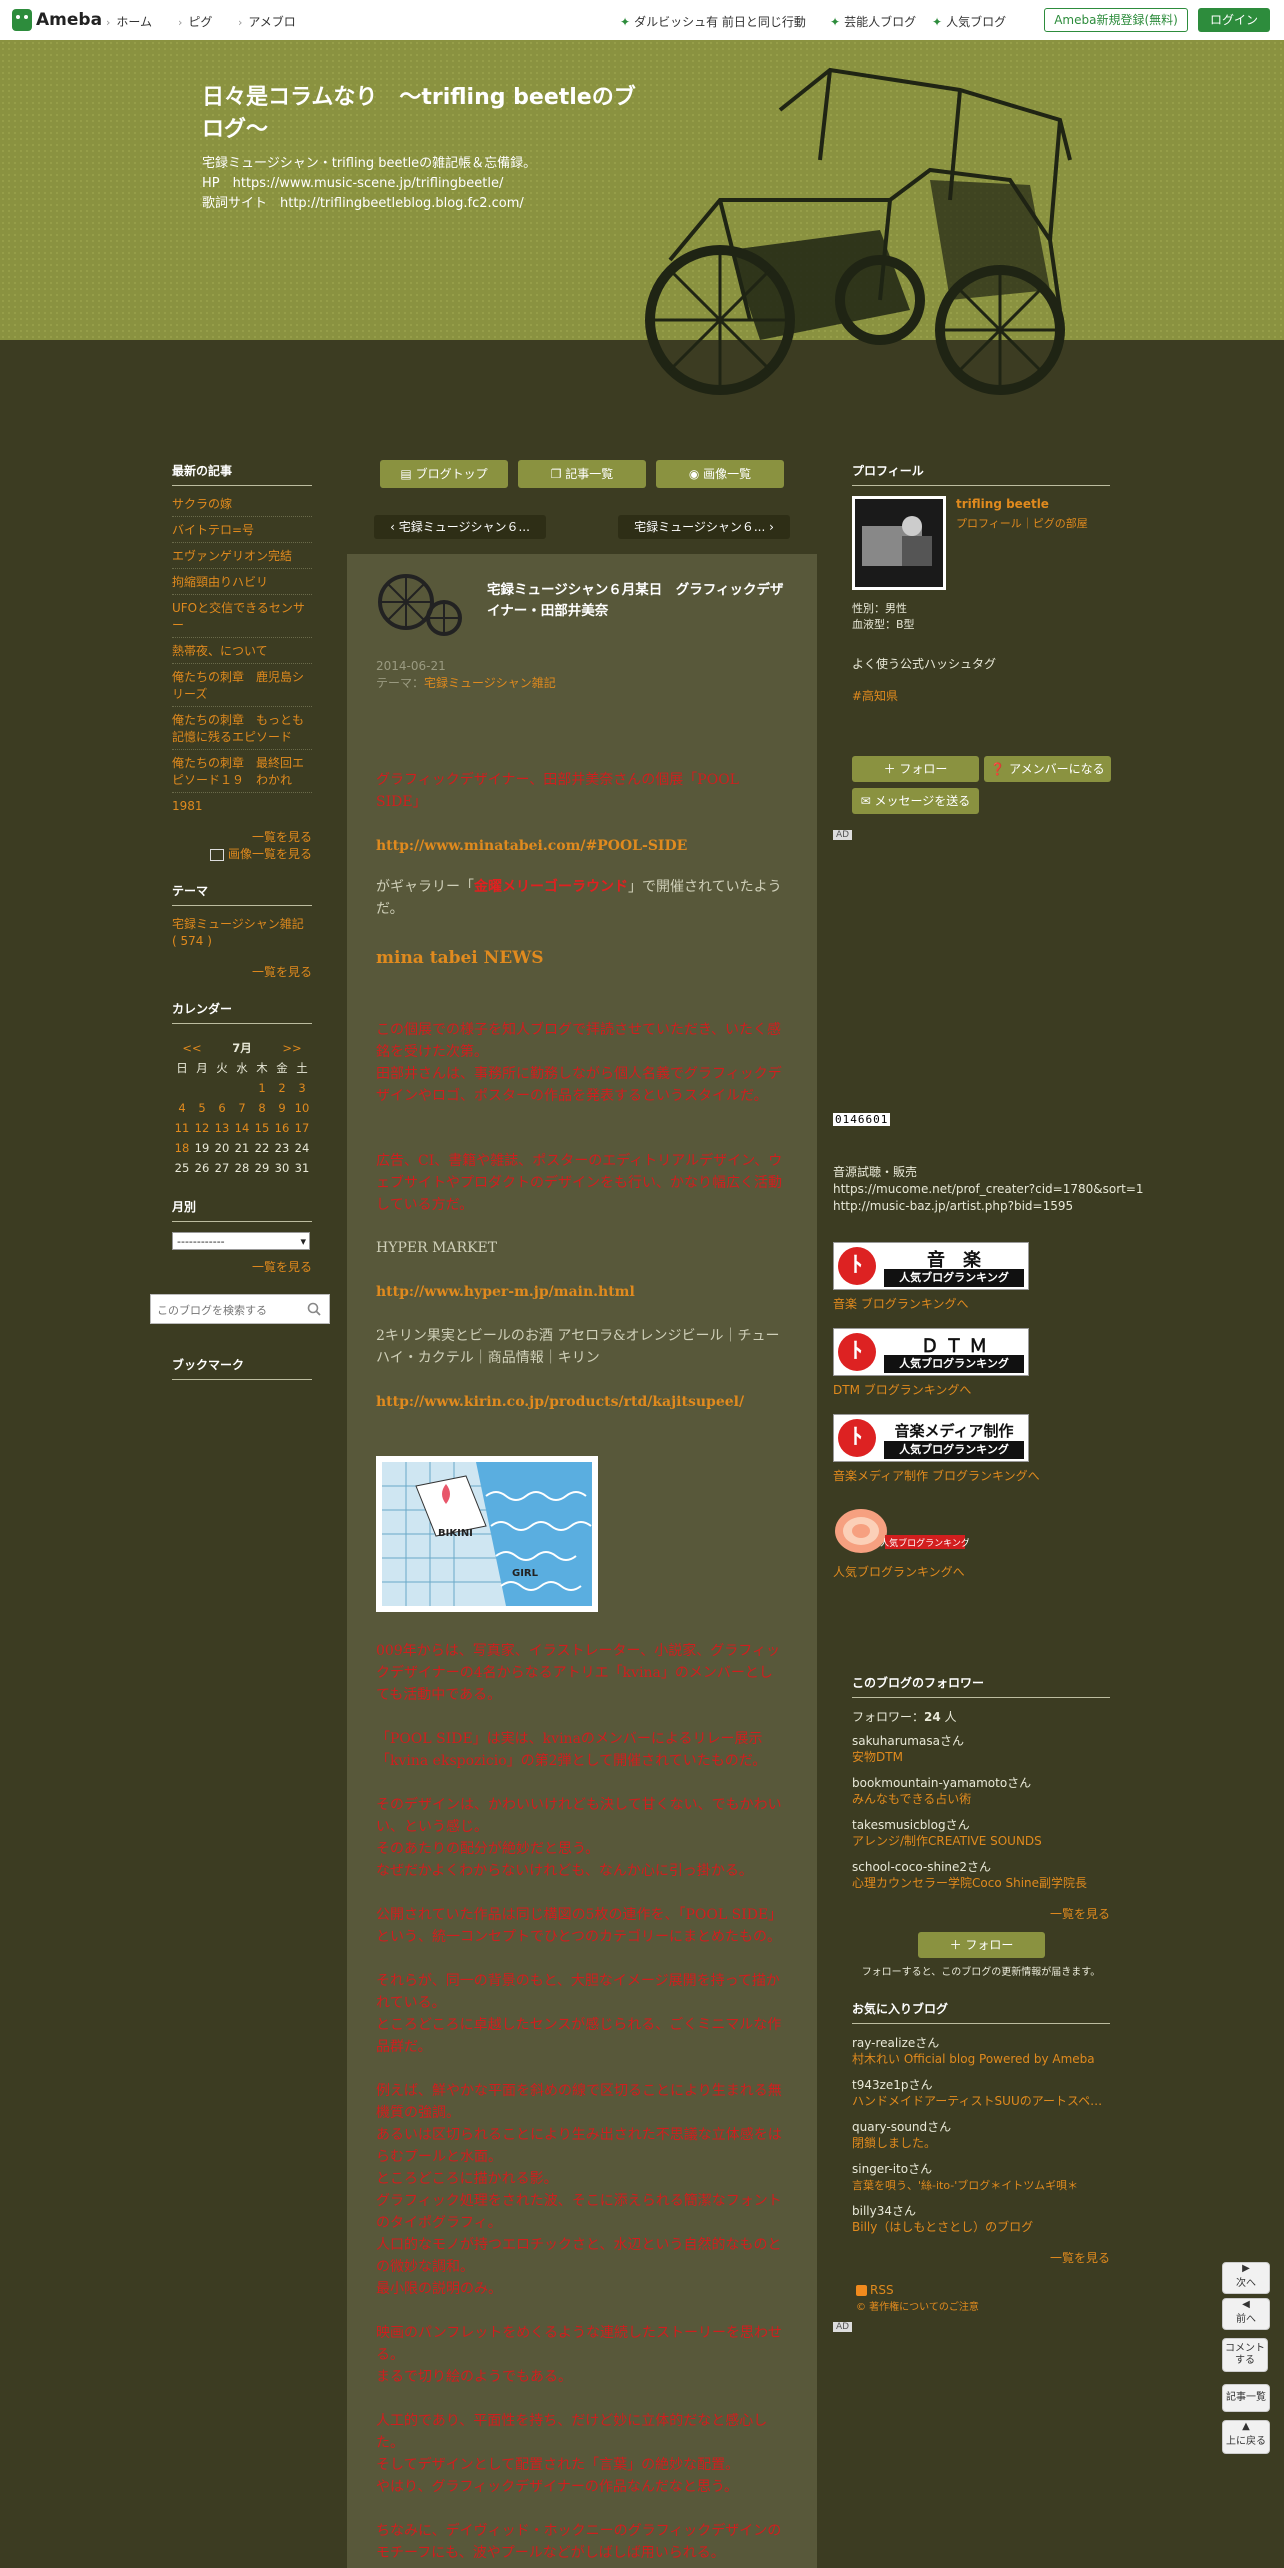  Describe the element at coordinates (936, 1476) in the screenshot. I see `music-media-ranking-link: 音楽メディア制作 ブログランキングへ` at that location.